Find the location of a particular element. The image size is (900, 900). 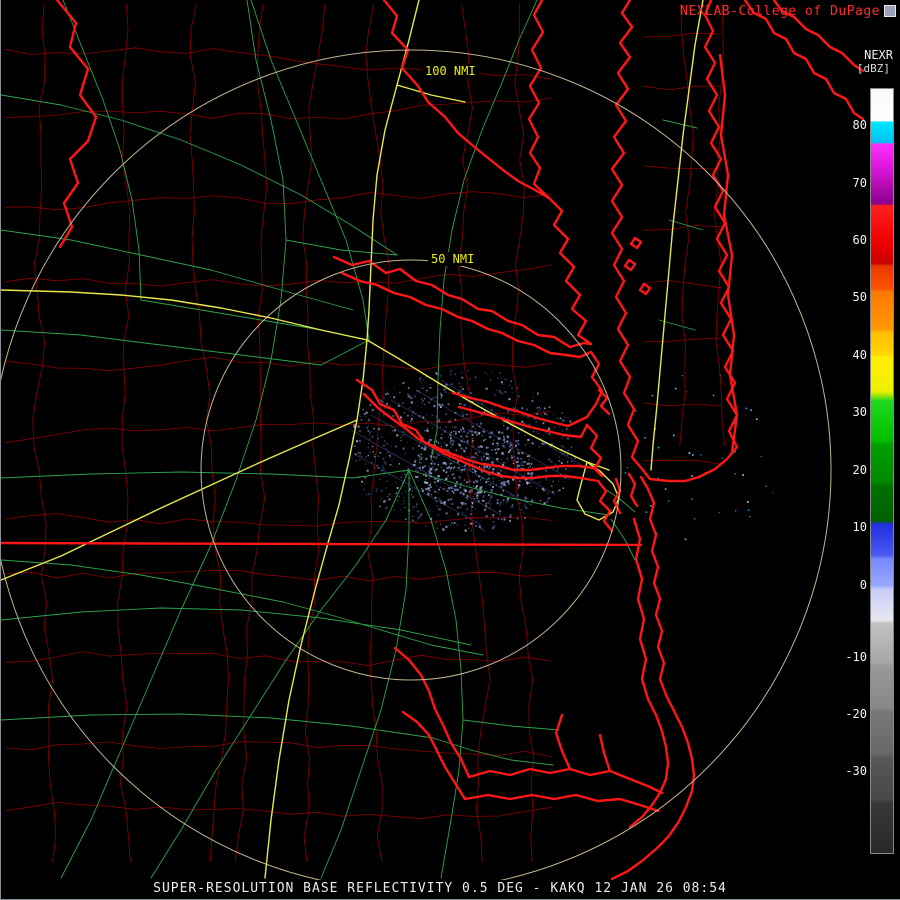

colorbar-title: NEXR is located at coordinates (878, 55).